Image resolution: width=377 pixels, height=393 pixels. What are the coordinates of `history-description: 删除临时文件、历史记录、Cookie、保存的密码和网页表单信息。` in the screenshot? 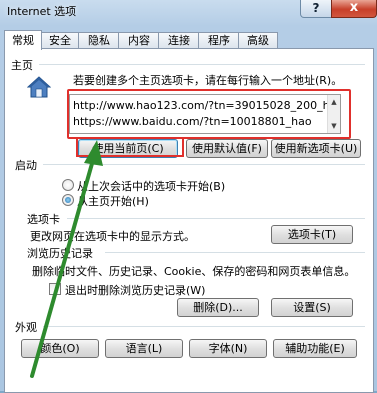 It's located at (194, 271).